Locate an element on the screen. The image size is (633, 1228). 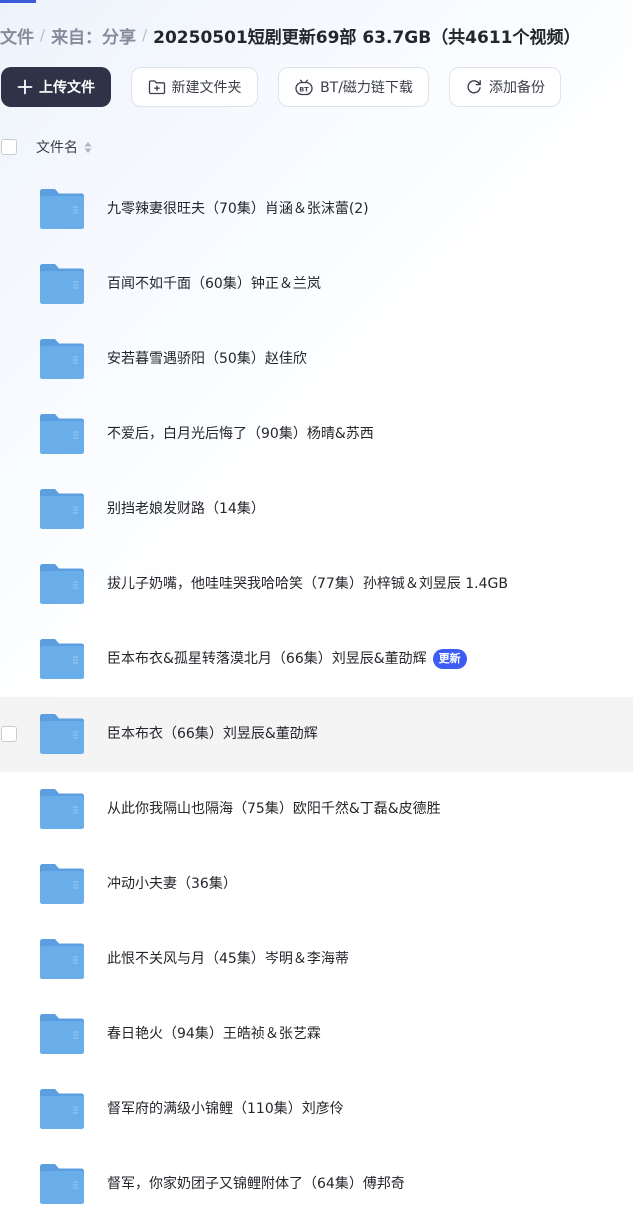
file-name: 百闻不如千面（60集）钟正＆兰岚 is located at coordinates (214, 284).